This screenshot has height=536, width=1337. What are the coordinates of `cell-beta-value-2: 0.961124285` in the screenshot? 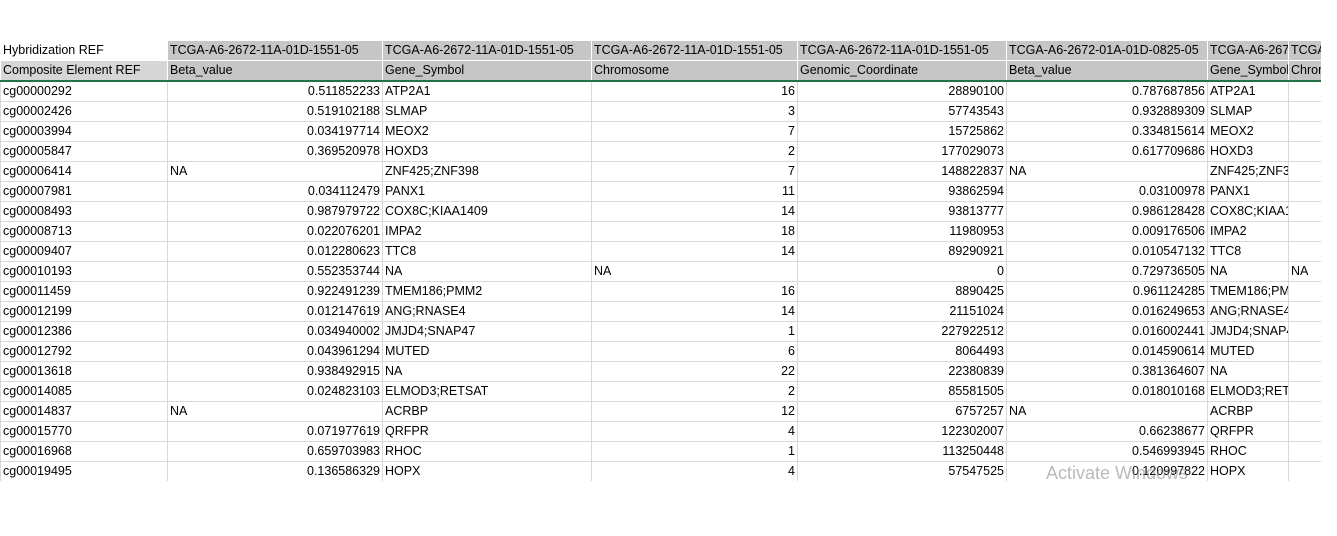 It's located at (1107, 291).